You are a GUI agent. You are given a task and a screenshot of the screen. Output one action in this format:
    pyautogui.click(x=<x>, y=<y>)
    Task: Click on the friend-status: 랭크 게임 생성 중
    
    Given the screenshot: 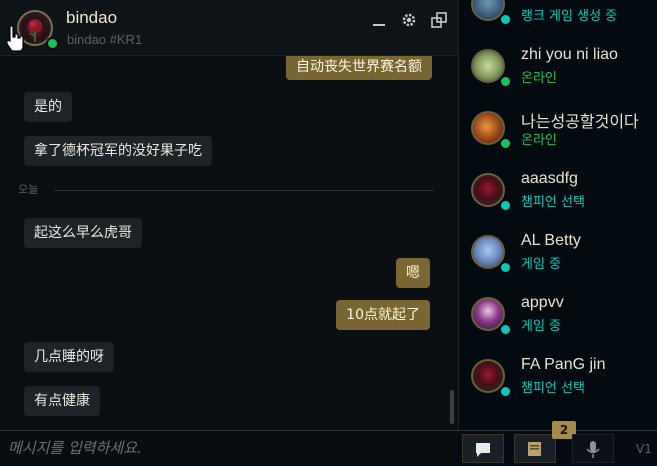 What is the action you would take?
    pyautogui.click(x=569, y=16)
    